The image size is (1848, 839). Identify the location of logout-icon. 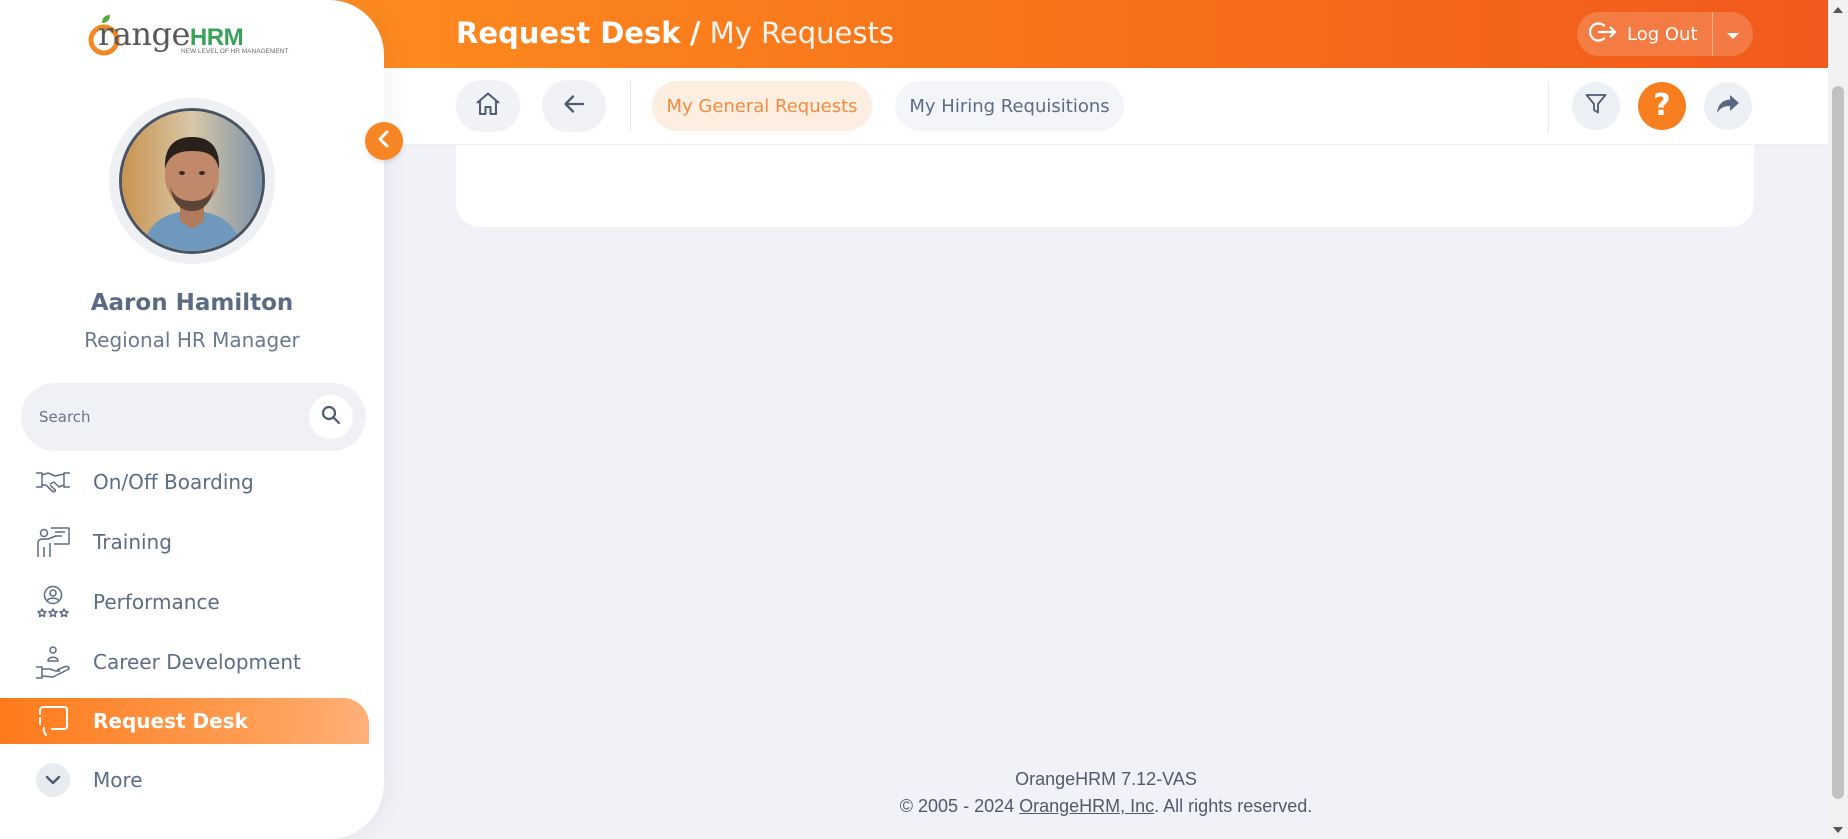
(1607, 34).